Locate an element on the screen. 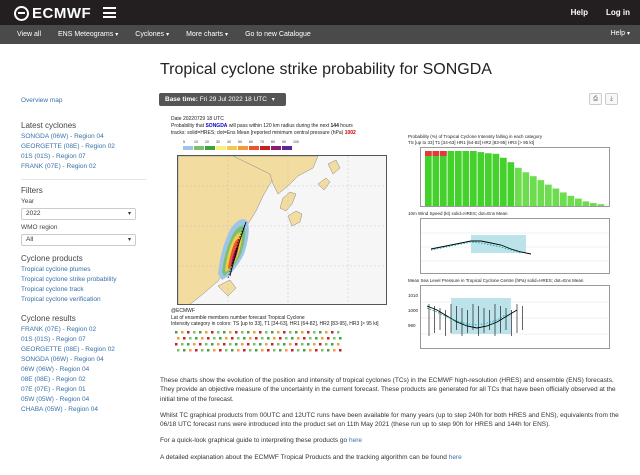  base-time-label: Base time: is located at coordinates (181, 99).